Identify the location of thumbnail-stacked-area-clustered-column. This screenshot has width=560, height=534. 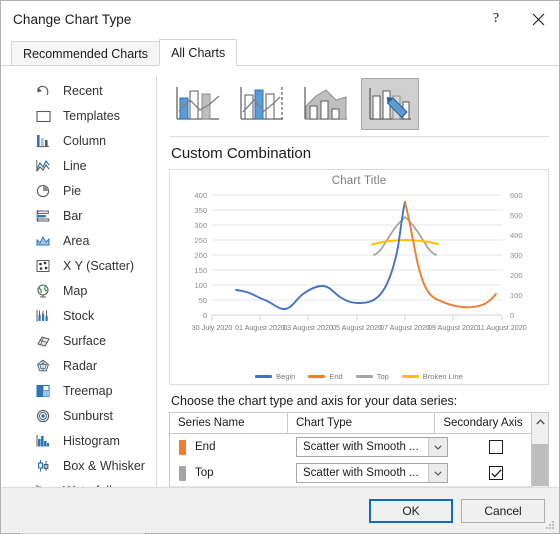
(326, 104).